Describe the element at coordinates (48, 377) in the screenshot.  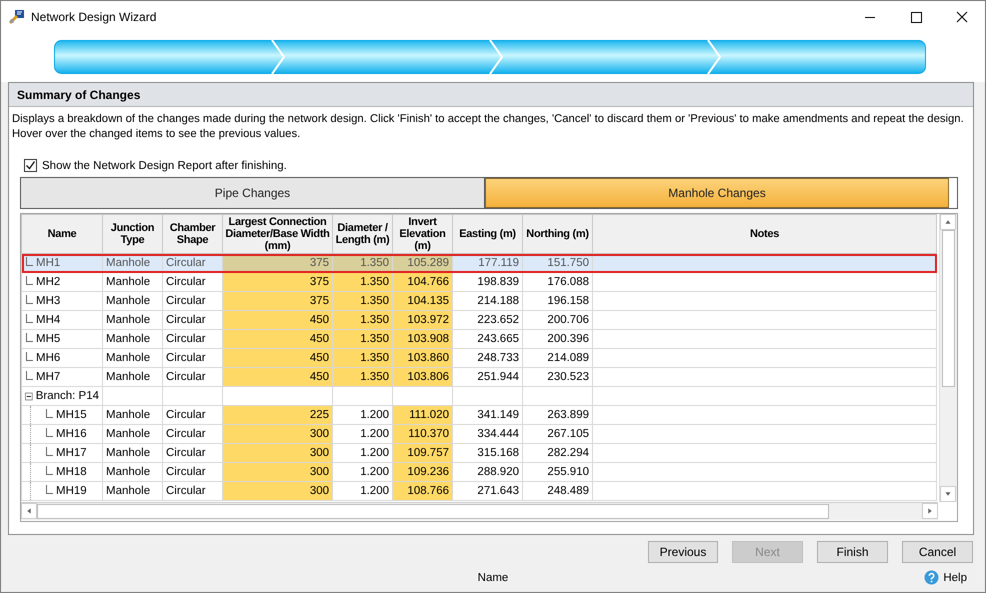
I see `manhole-name: MH7` at that location.